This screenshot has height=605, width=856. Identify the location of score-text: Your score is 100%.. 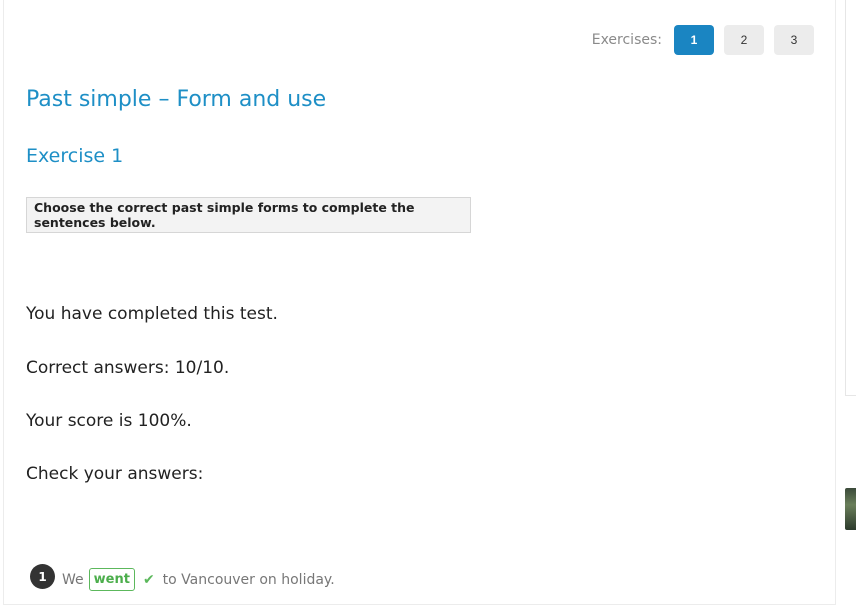
(109, 421).